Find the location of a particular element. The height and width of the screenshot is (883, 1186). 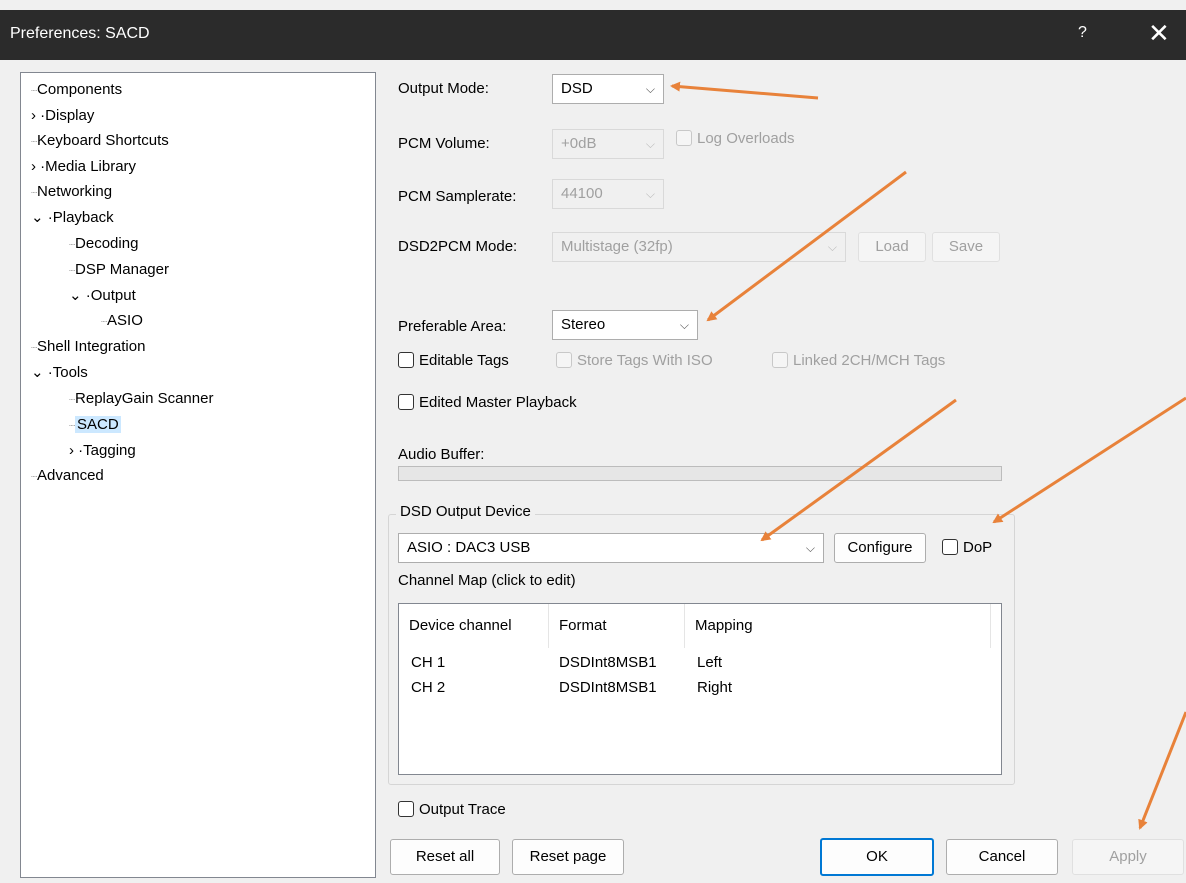

channel-map-label: Channel Map (click to edit) is located at coordinates (487, 580).